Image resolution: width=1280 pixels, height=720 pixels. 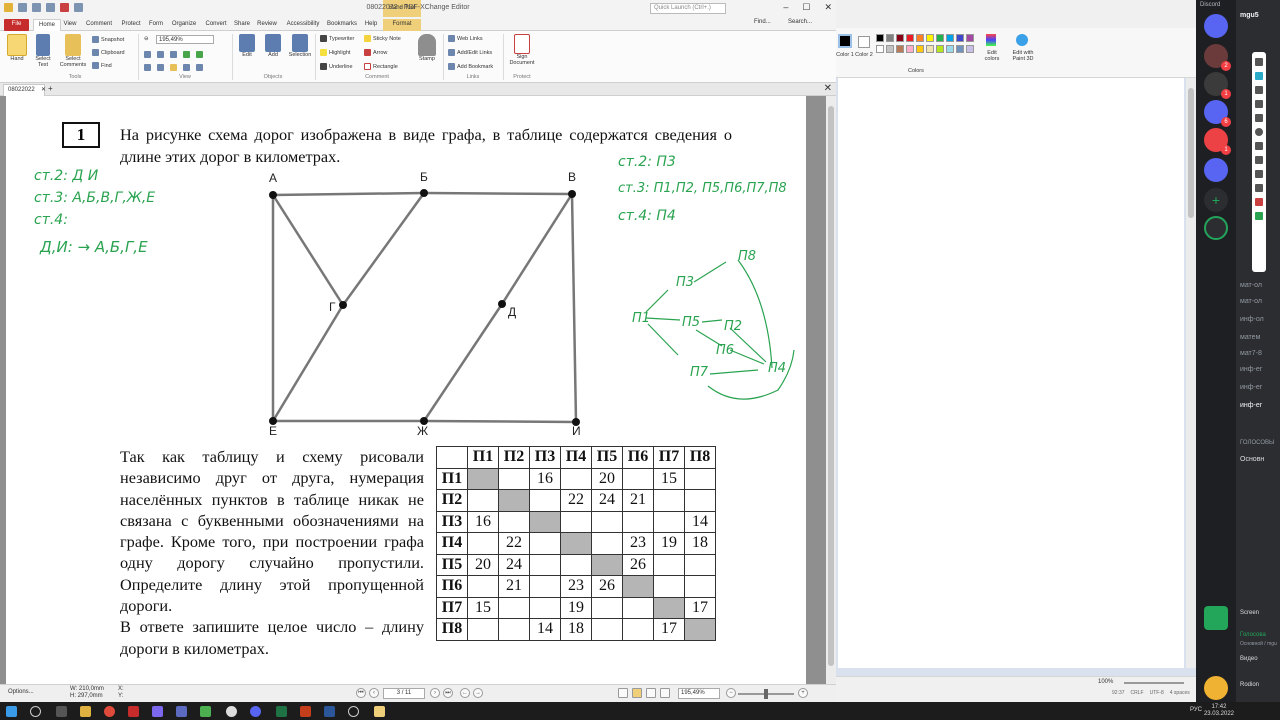 I want to click on select-comments-button: Select Comments, so click(x=73, y=51).